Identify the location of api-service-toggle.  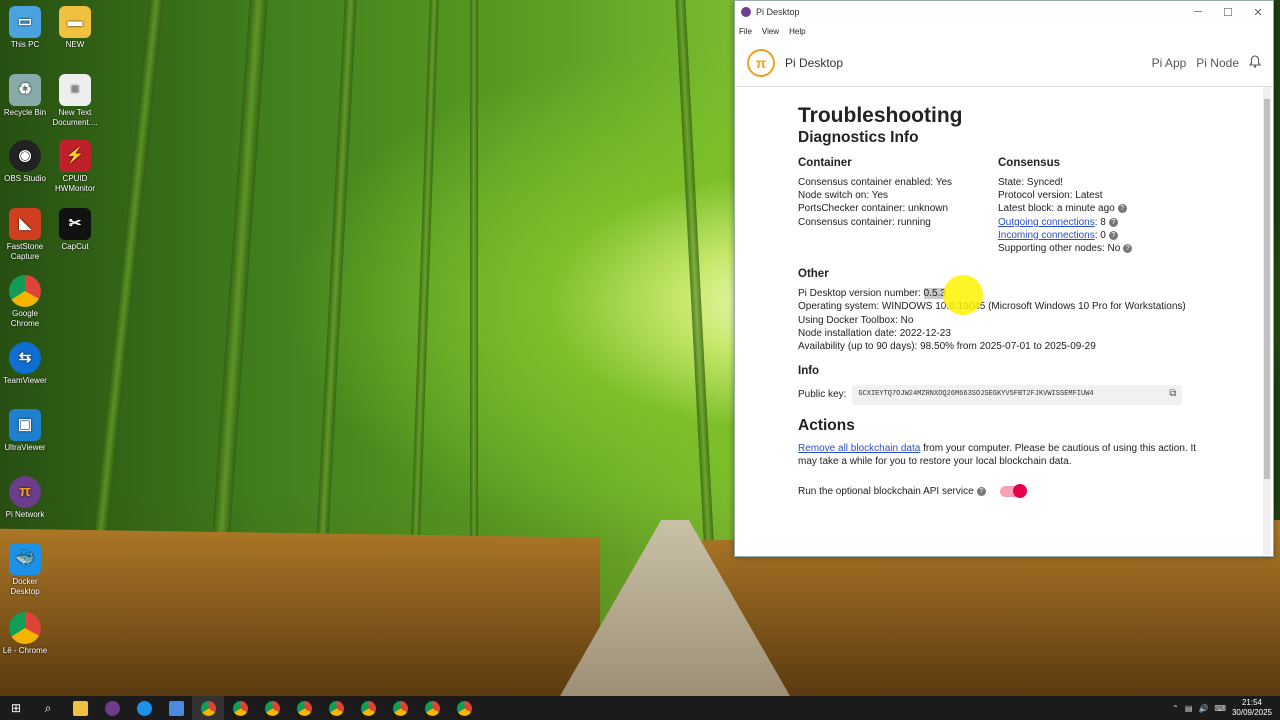
(1014, 490).